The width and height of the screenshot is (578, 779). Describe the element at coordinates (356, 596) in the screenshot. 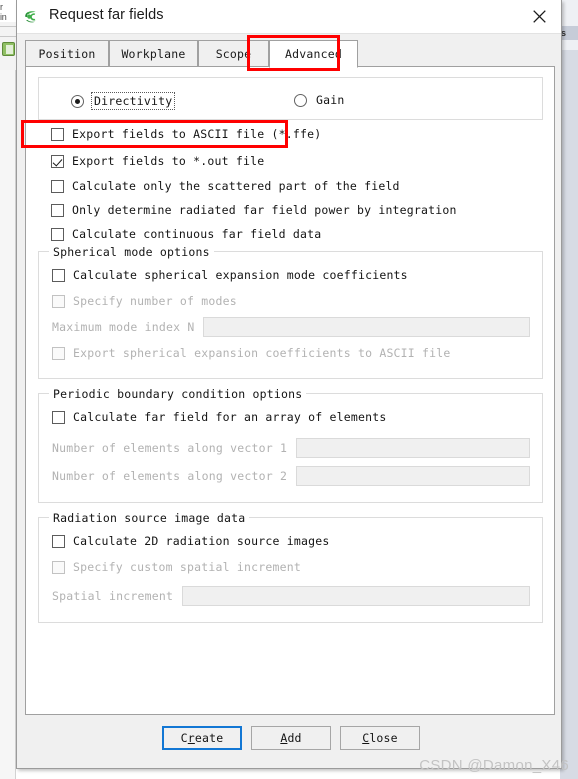

I see `spatial-increment-input` at that location.